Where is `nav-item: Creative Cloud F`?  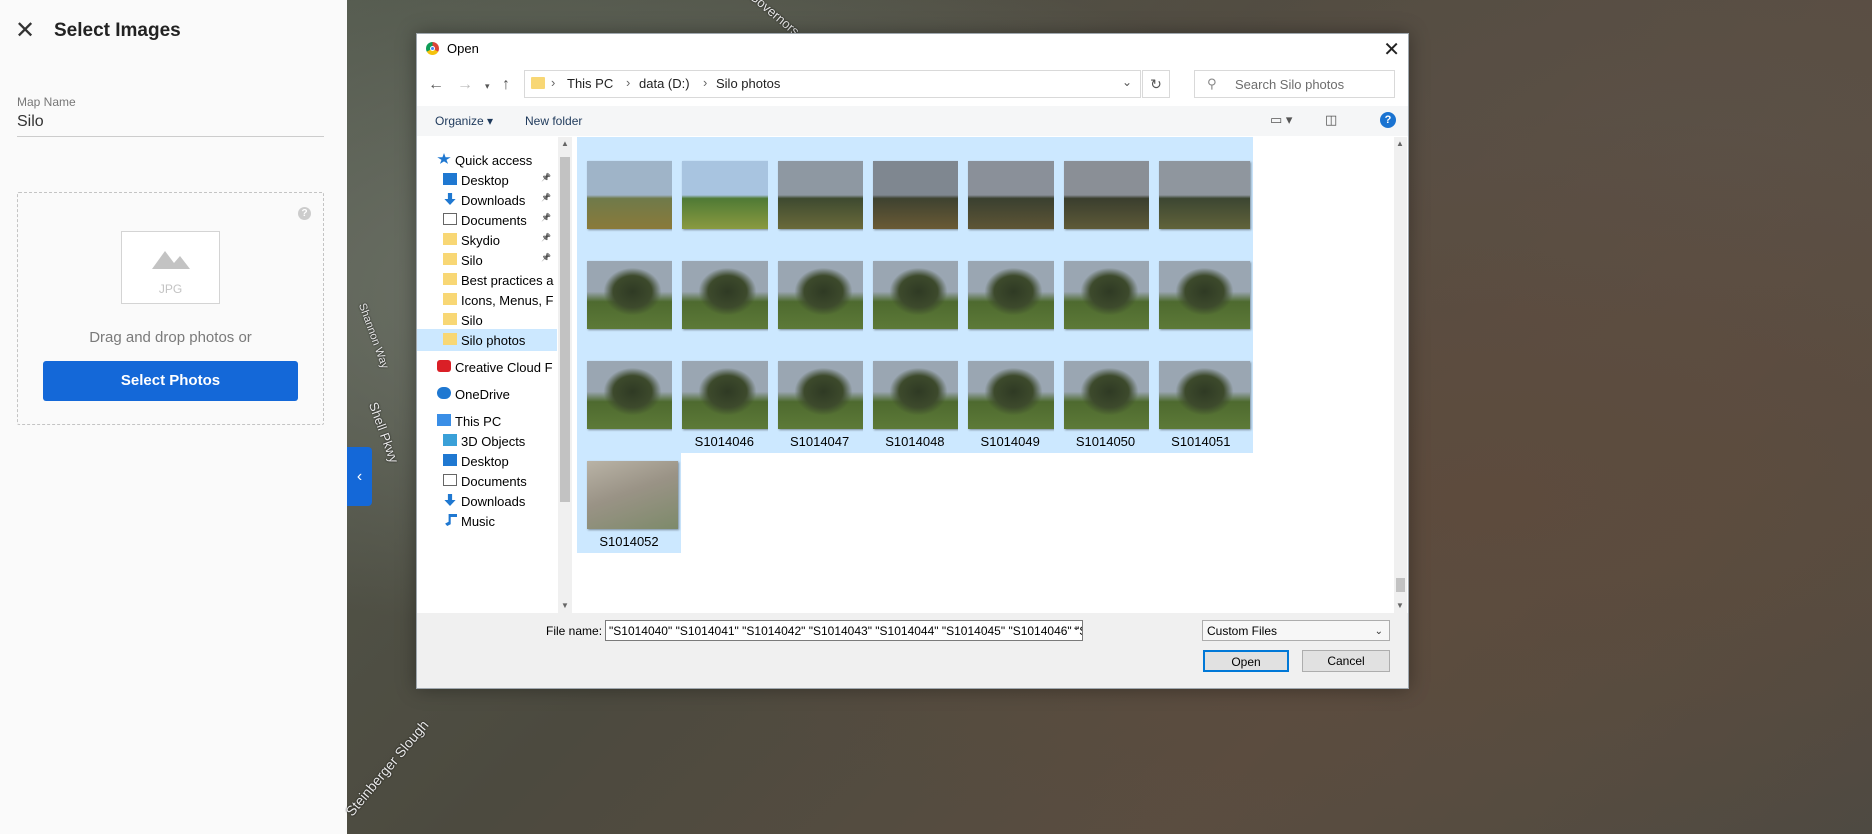
nav-item: Creative Cloud F is located at coordinates (487, 367).